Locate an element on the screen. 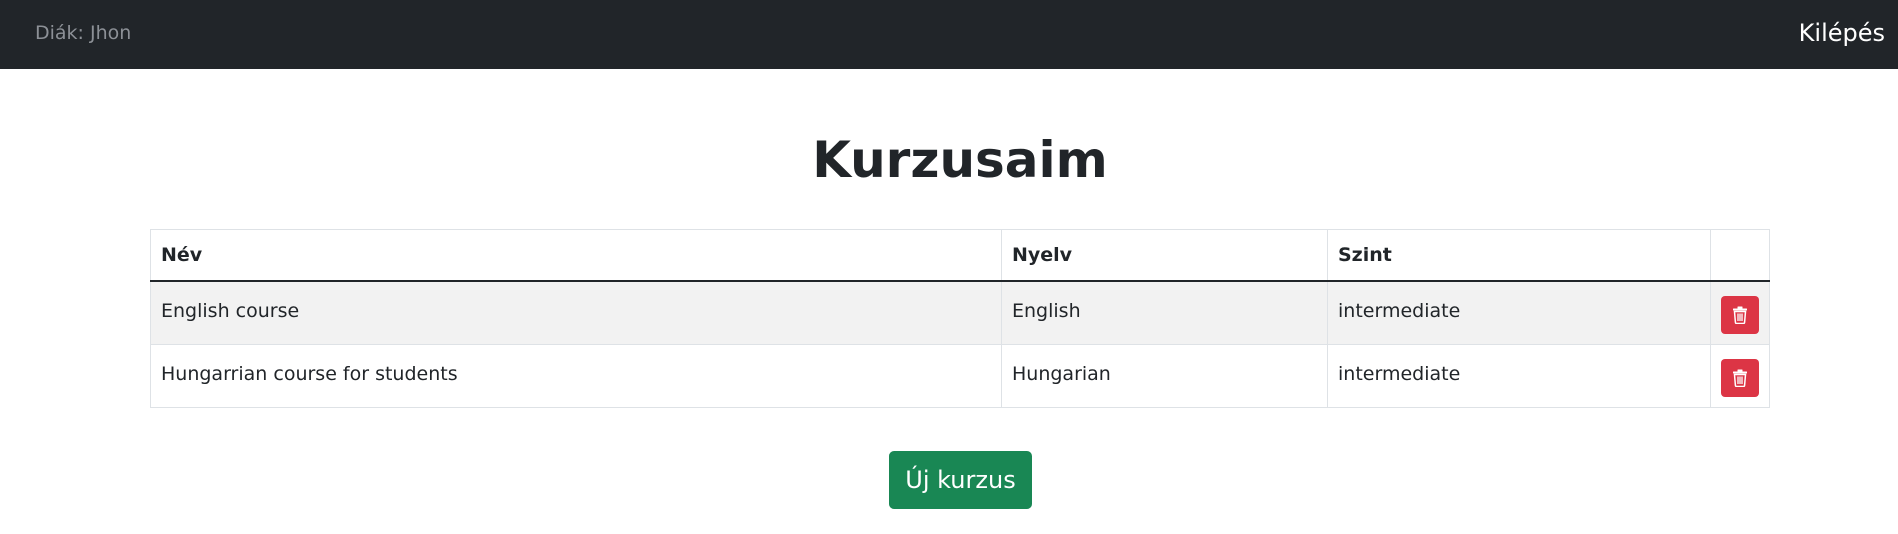 The height and width of the screenshot is (534, 1898). top-navbar: Diák: Jhon Kilépés is located at coordinates (949, 34).